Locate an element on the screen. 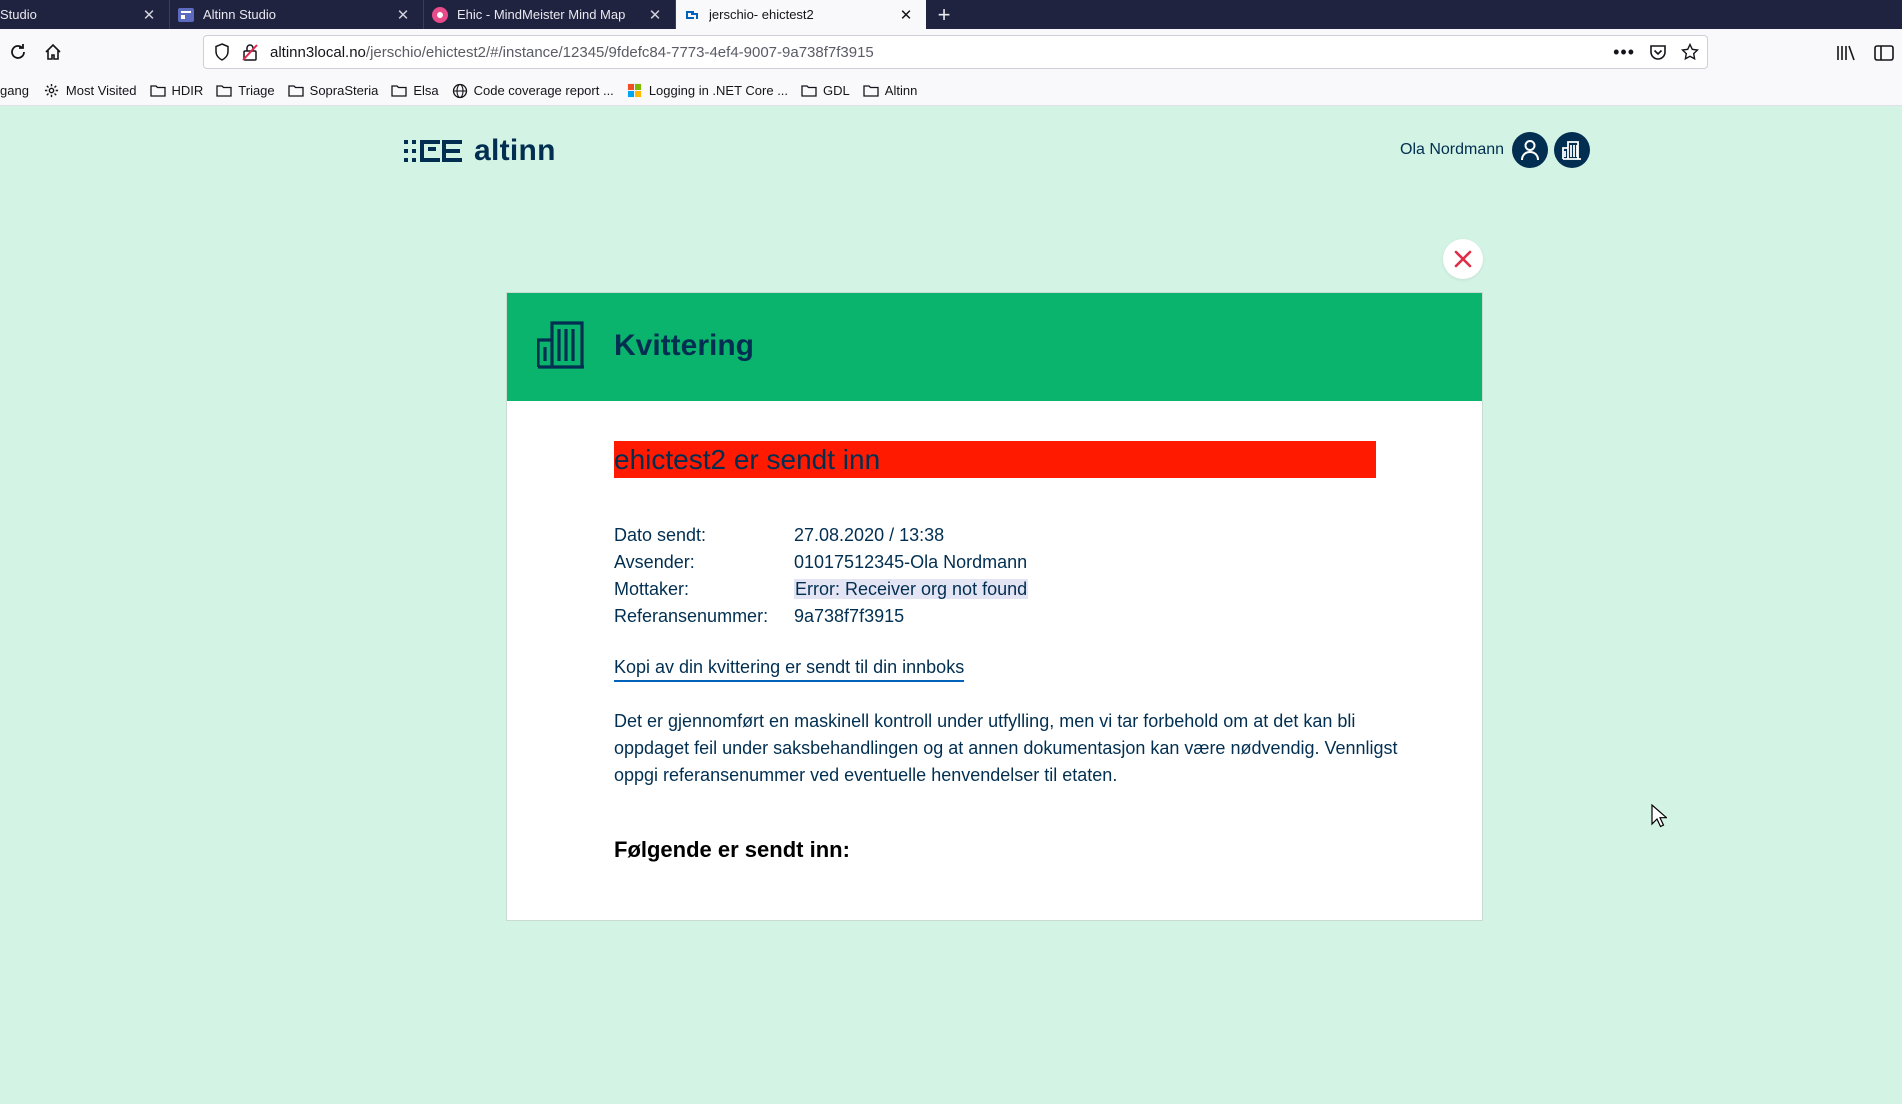  reload-button is located at coordinates (18, 52).